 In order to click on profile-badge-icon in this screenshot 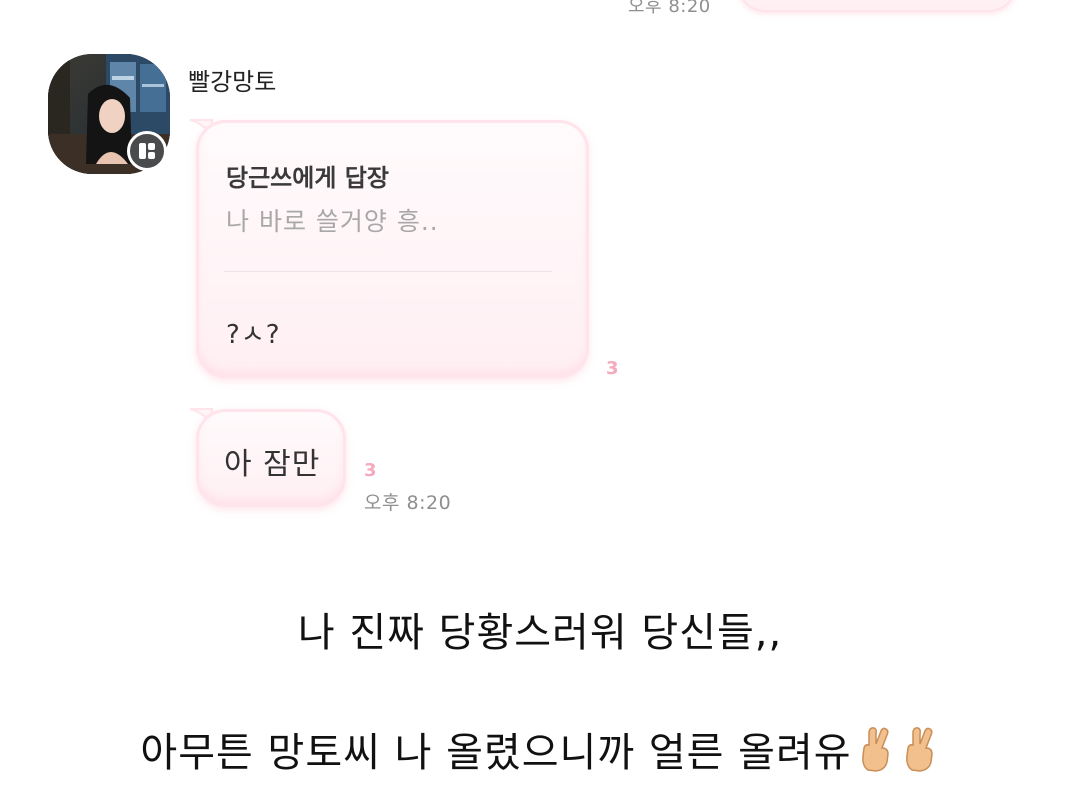, I will do `click(147, 151)`.